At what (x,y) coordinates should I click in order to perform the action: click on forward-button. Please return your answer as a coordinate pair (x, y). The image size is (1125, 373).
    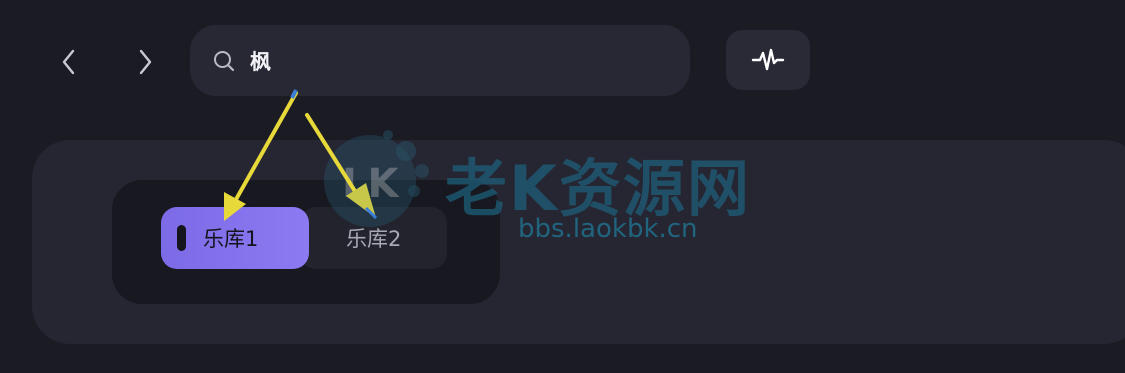
    Looking at the image, I should click on (145, 62).